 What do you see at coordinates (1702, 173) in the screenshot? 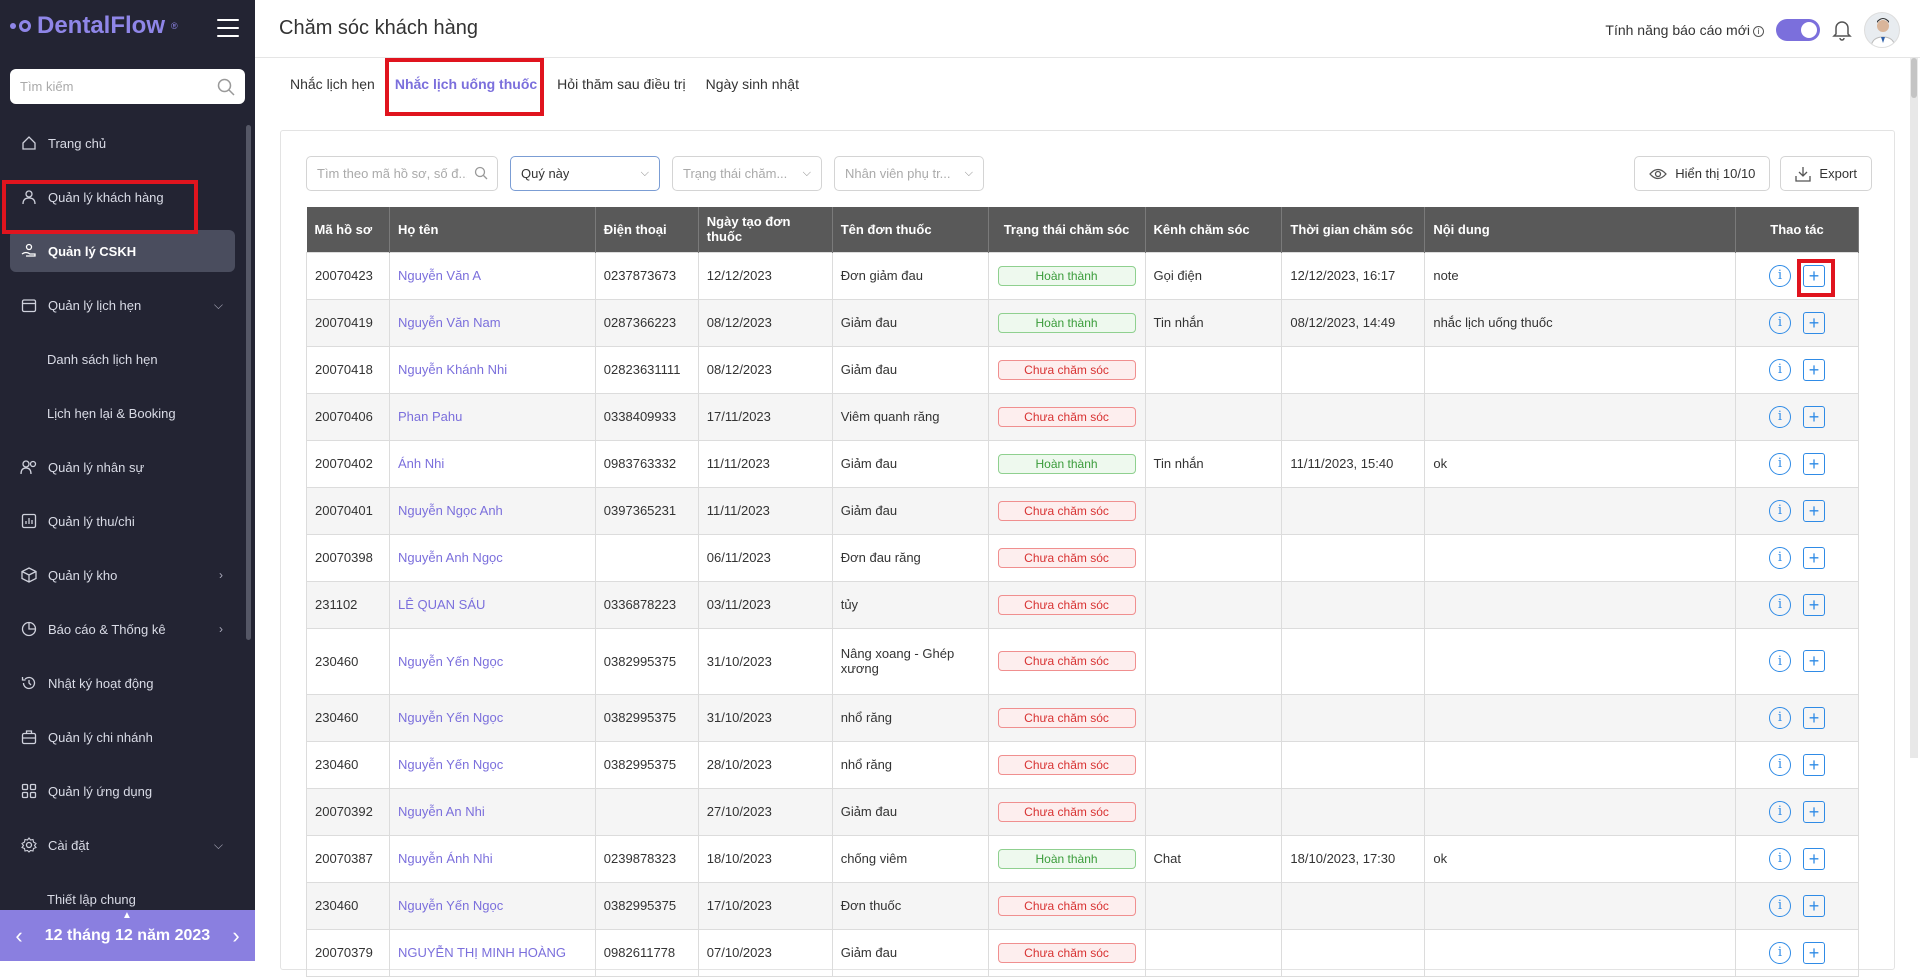
I see `display-columns-button: Hiển thị 10/10` at bounding box center [1702, 173].